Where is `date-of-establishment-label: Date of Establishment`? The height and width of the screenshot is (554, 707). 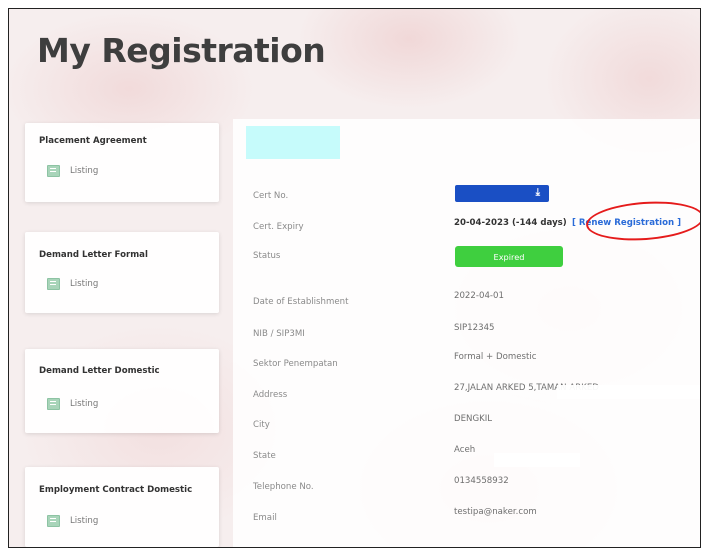
date-of-establishment-label: Date of Establishment is located at coordinates (301, 302).